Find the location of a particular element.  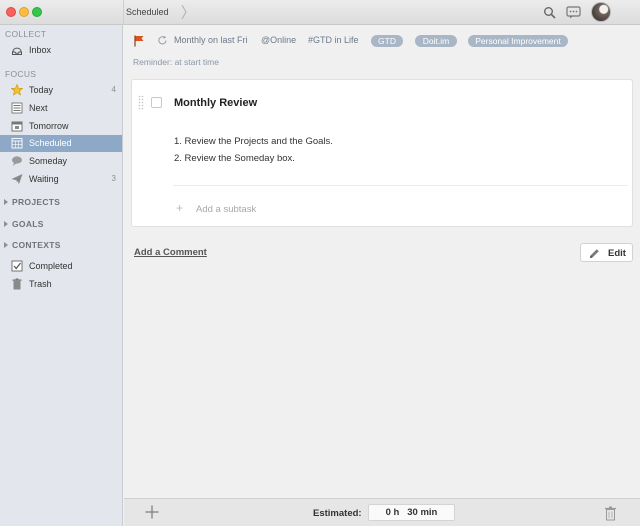

close-window-button is located at coordinates (11, 12).